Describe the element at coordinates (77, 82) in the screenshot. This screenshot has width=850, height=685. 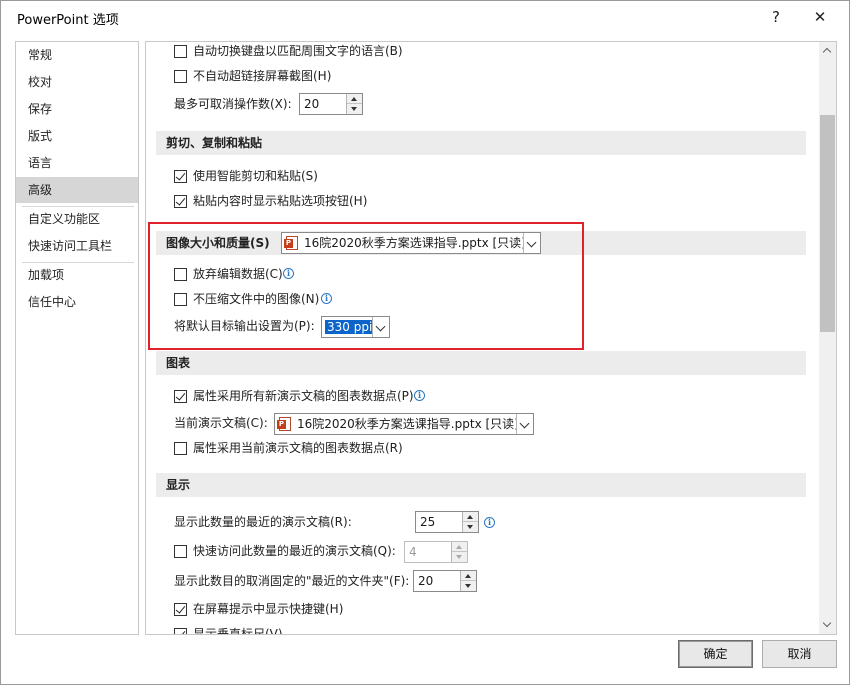
I see `nav-item-proofing: 校对` at that location.